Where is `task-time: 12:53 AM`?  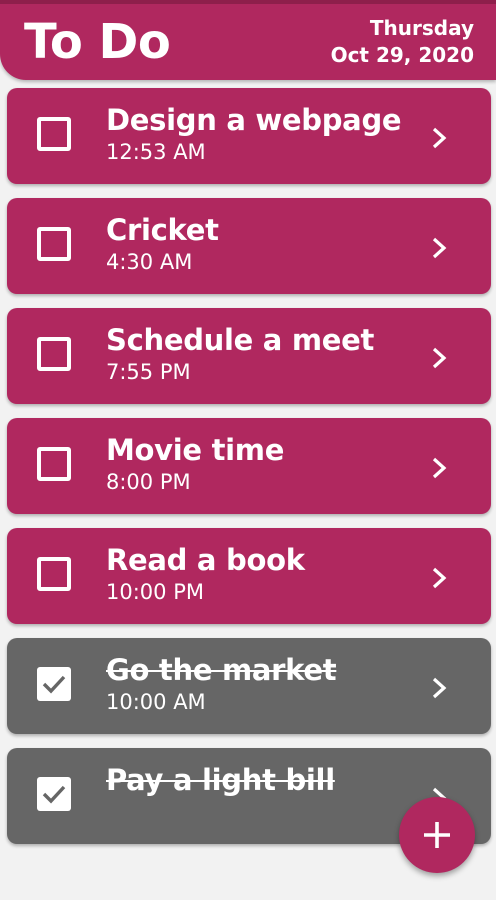 task-time: 12:53 AM is located at coordinates (156, 152).